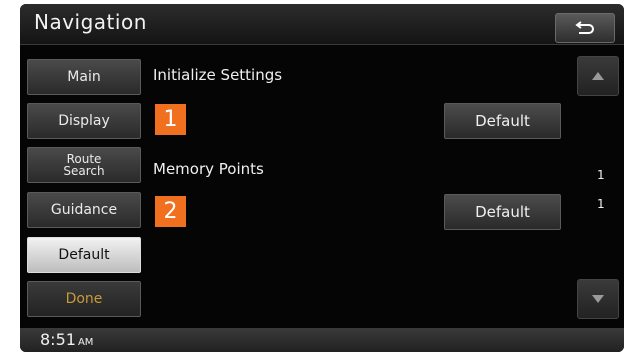 This screenshot has height=352, width=635. What do you see at coordinates (170, 211) in the screenshot?
I see `callout-marker-2: 2` at bounding box center [170, 211].